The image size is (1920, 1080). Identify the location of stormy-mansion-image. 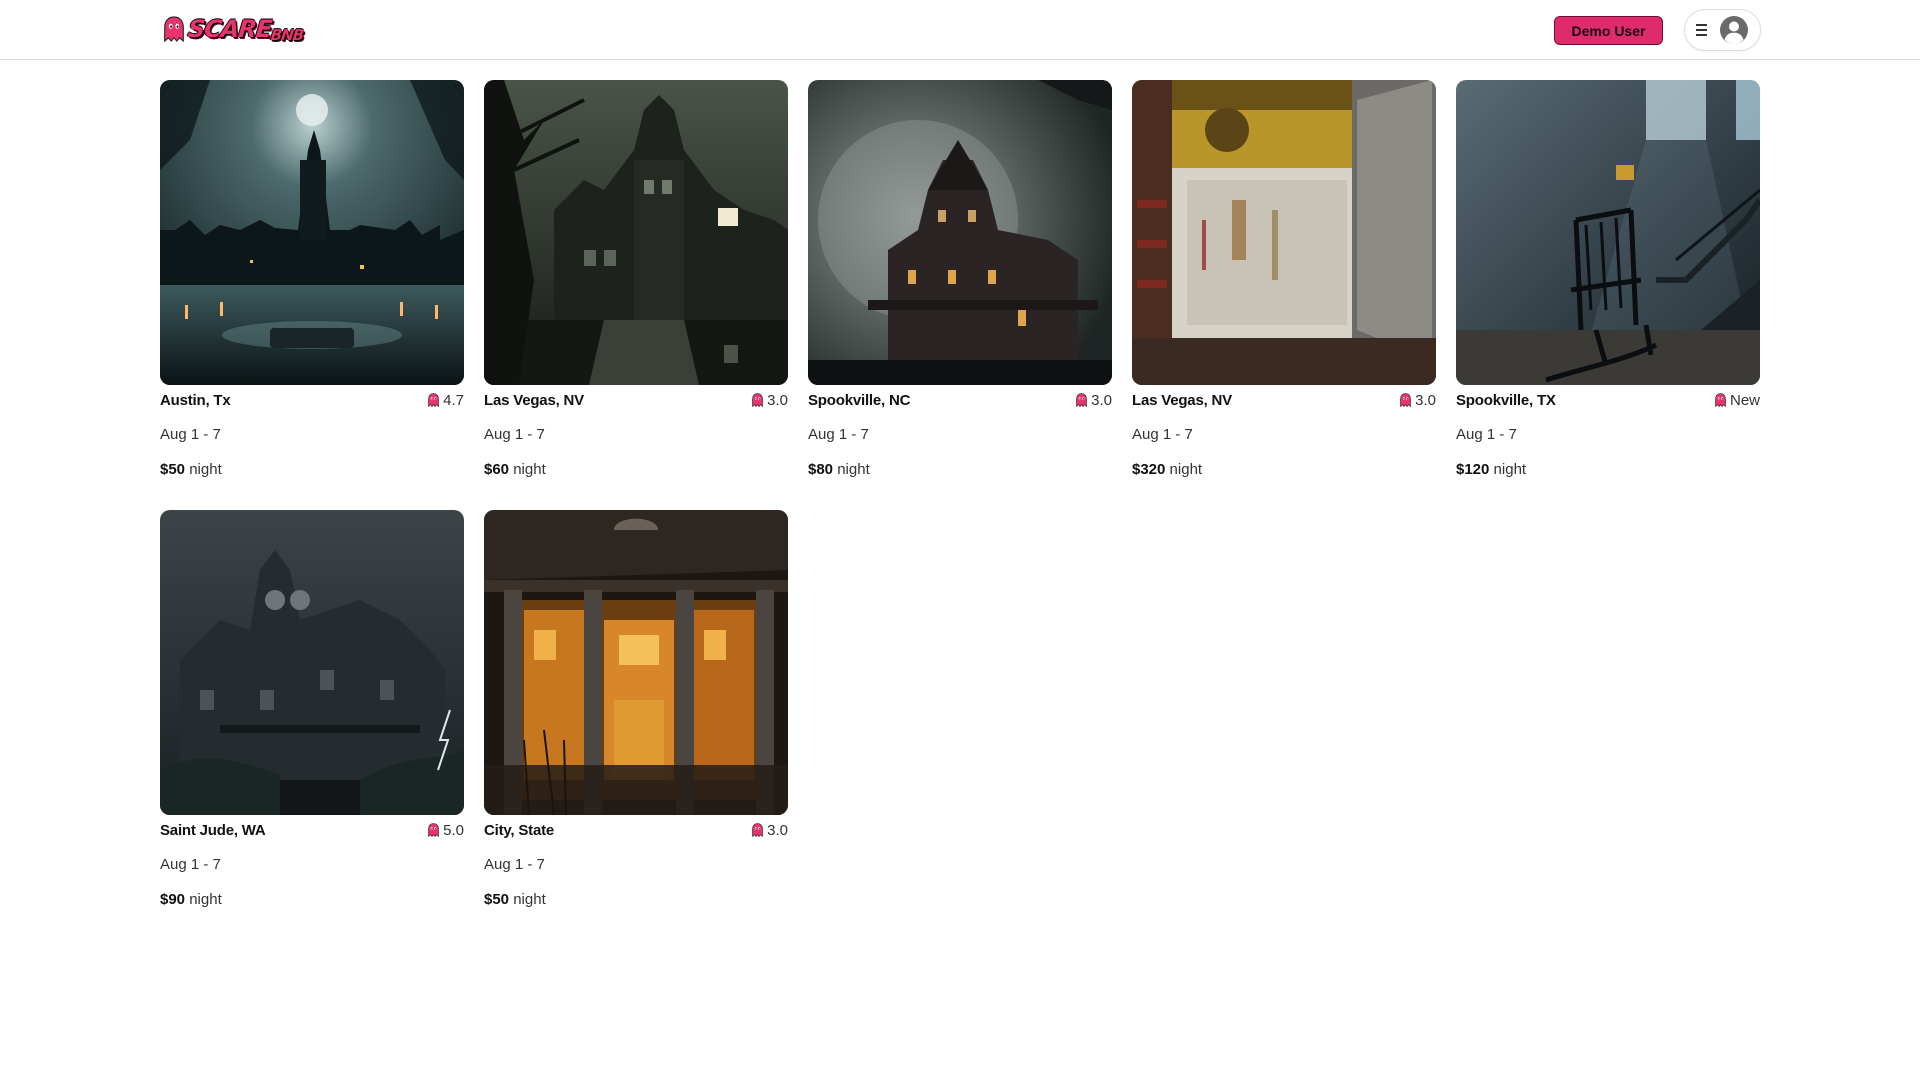
(312, 662).